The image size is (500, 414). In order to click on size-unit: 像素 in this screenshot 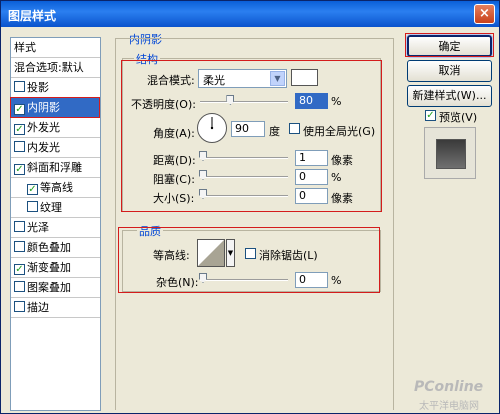, I will do `click(342, 198)`.